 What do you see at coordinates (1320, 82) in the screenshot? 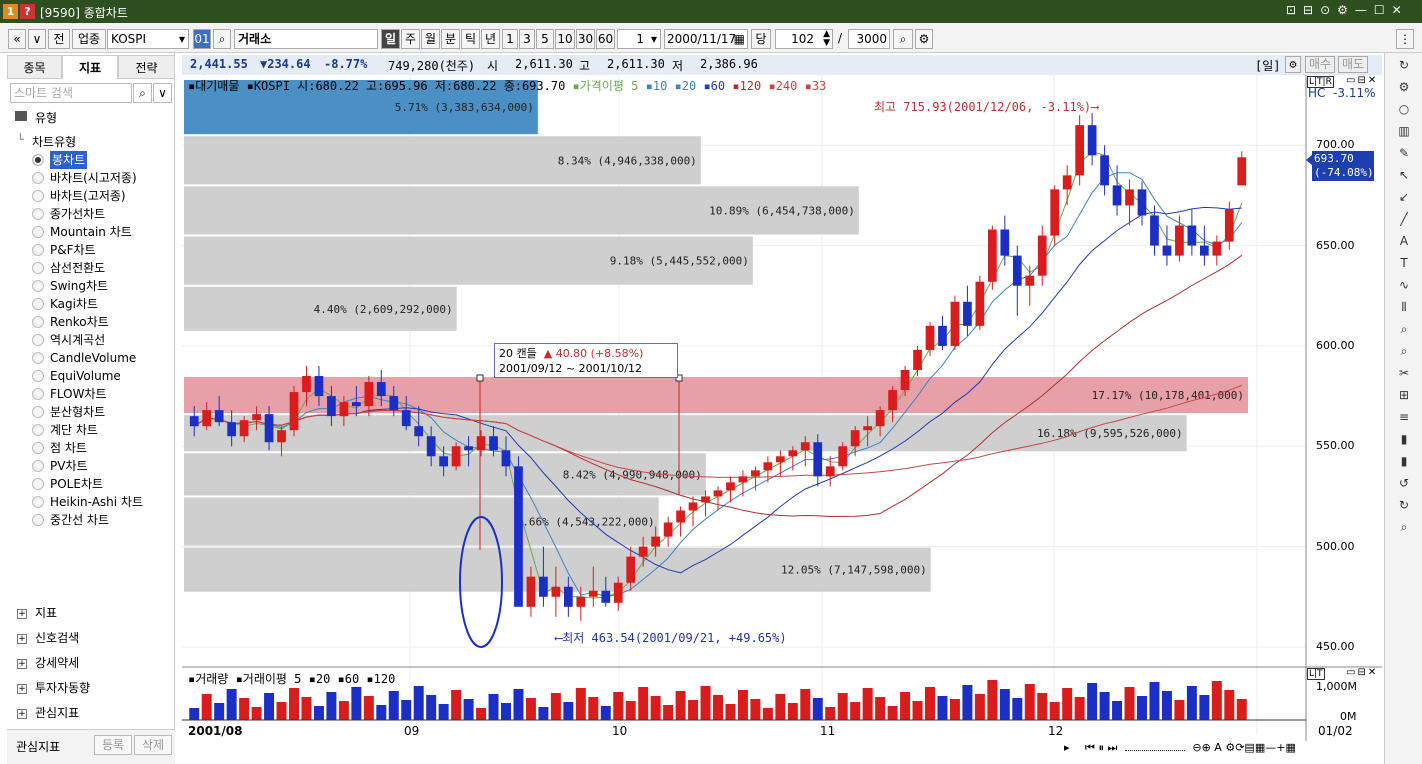
I see `log-icon: L|T|R` at bounding box center [1320, 82].